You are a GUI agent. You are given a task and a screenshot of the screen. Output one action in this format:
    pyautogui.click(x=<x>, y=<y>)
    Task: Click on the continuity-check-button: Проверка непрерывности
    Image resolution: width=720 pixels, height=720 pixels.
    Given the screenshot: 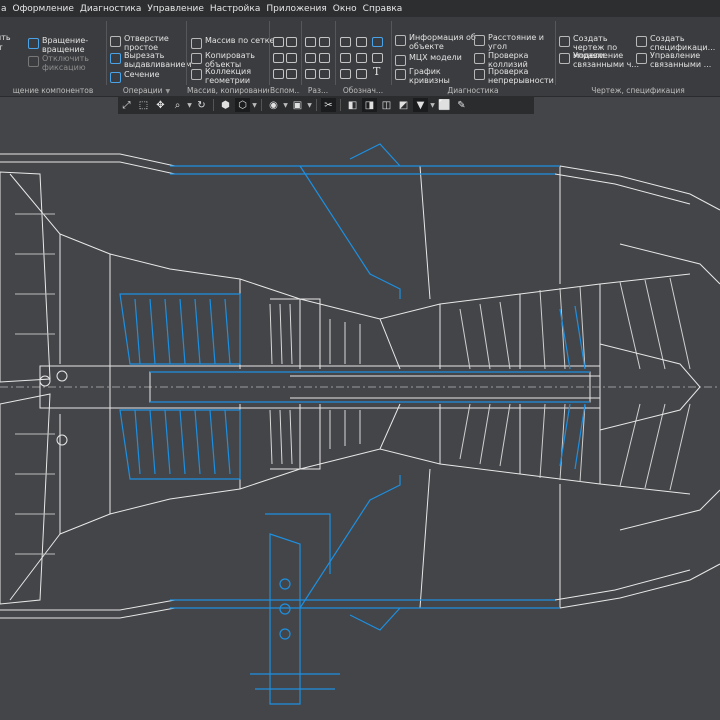 What is the action you would take?
    pyautogui.click(x=514, y=76)
    